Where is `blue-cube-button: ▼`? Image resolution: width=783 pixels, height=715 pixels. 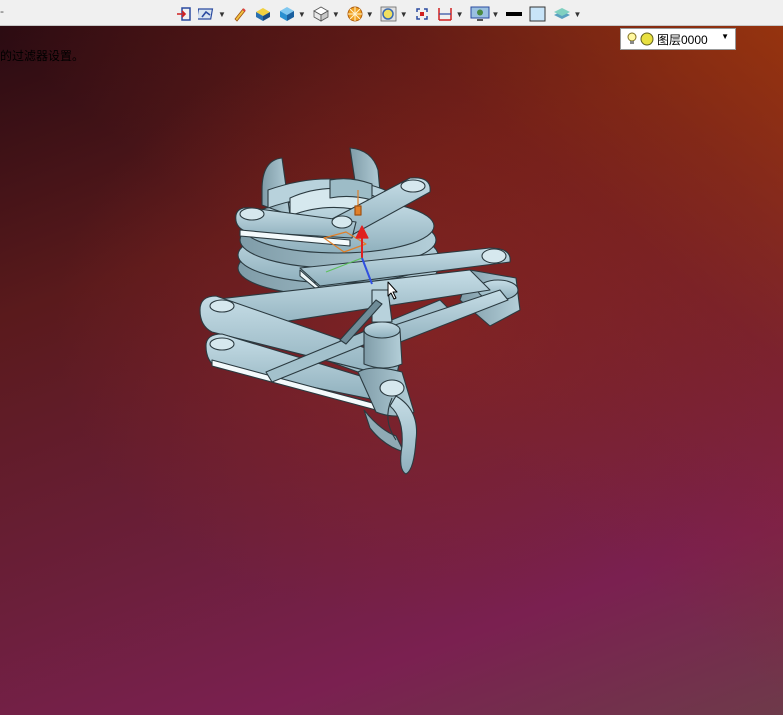 blue-cube-button: ▼ is located at coordinates (292, 14).